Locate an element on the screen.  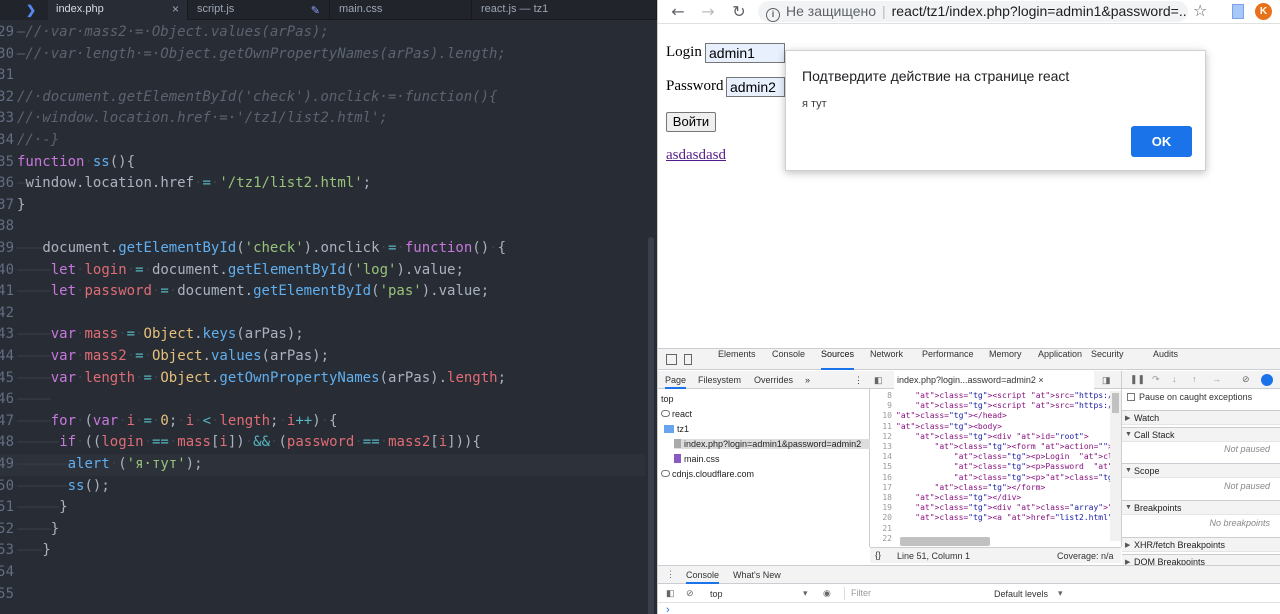
debugger-section-watch: ▶ Watch is located at coordinates (1201, 417).